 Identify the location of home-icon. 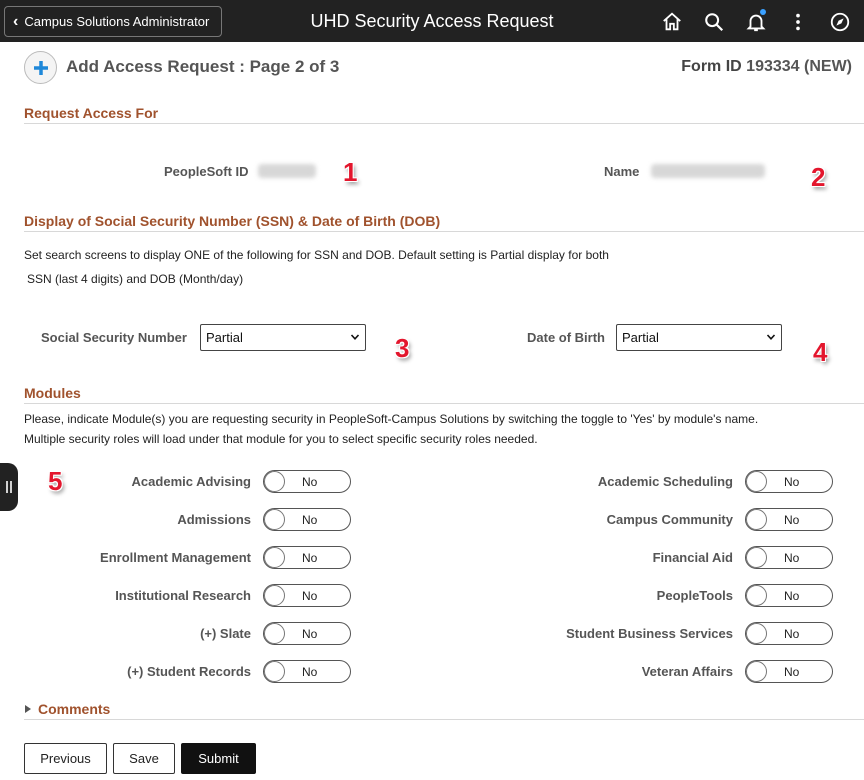
(672, 22).